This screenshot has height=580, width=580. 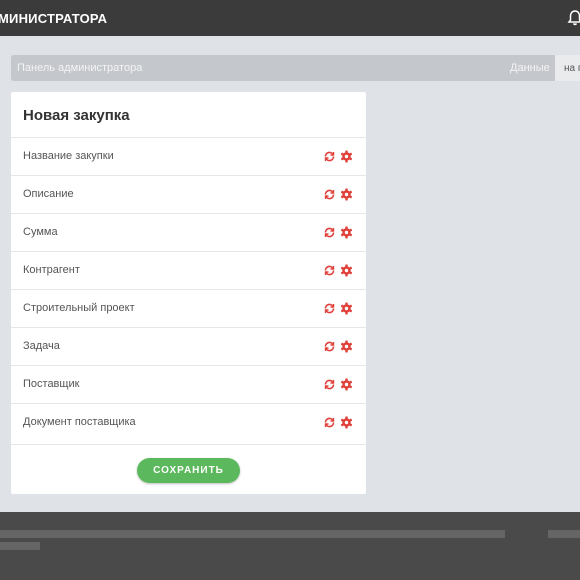 I want to click on breadcrumb-admin-panel: Панель администратора, so click(x=79, y=68).